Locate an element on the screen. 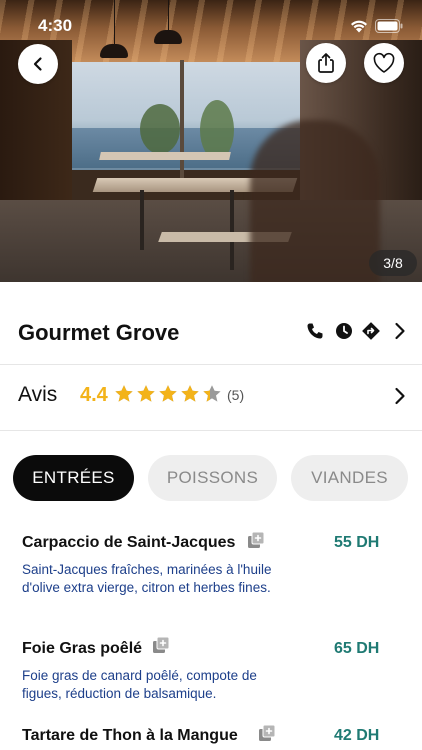  share-button is located at coordinates (326, 63).